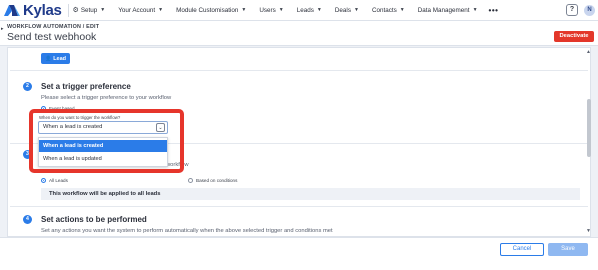  I want to click on breadcrumb: WORKFLOW AUTOMATION / EDIT, so click(53, 27).